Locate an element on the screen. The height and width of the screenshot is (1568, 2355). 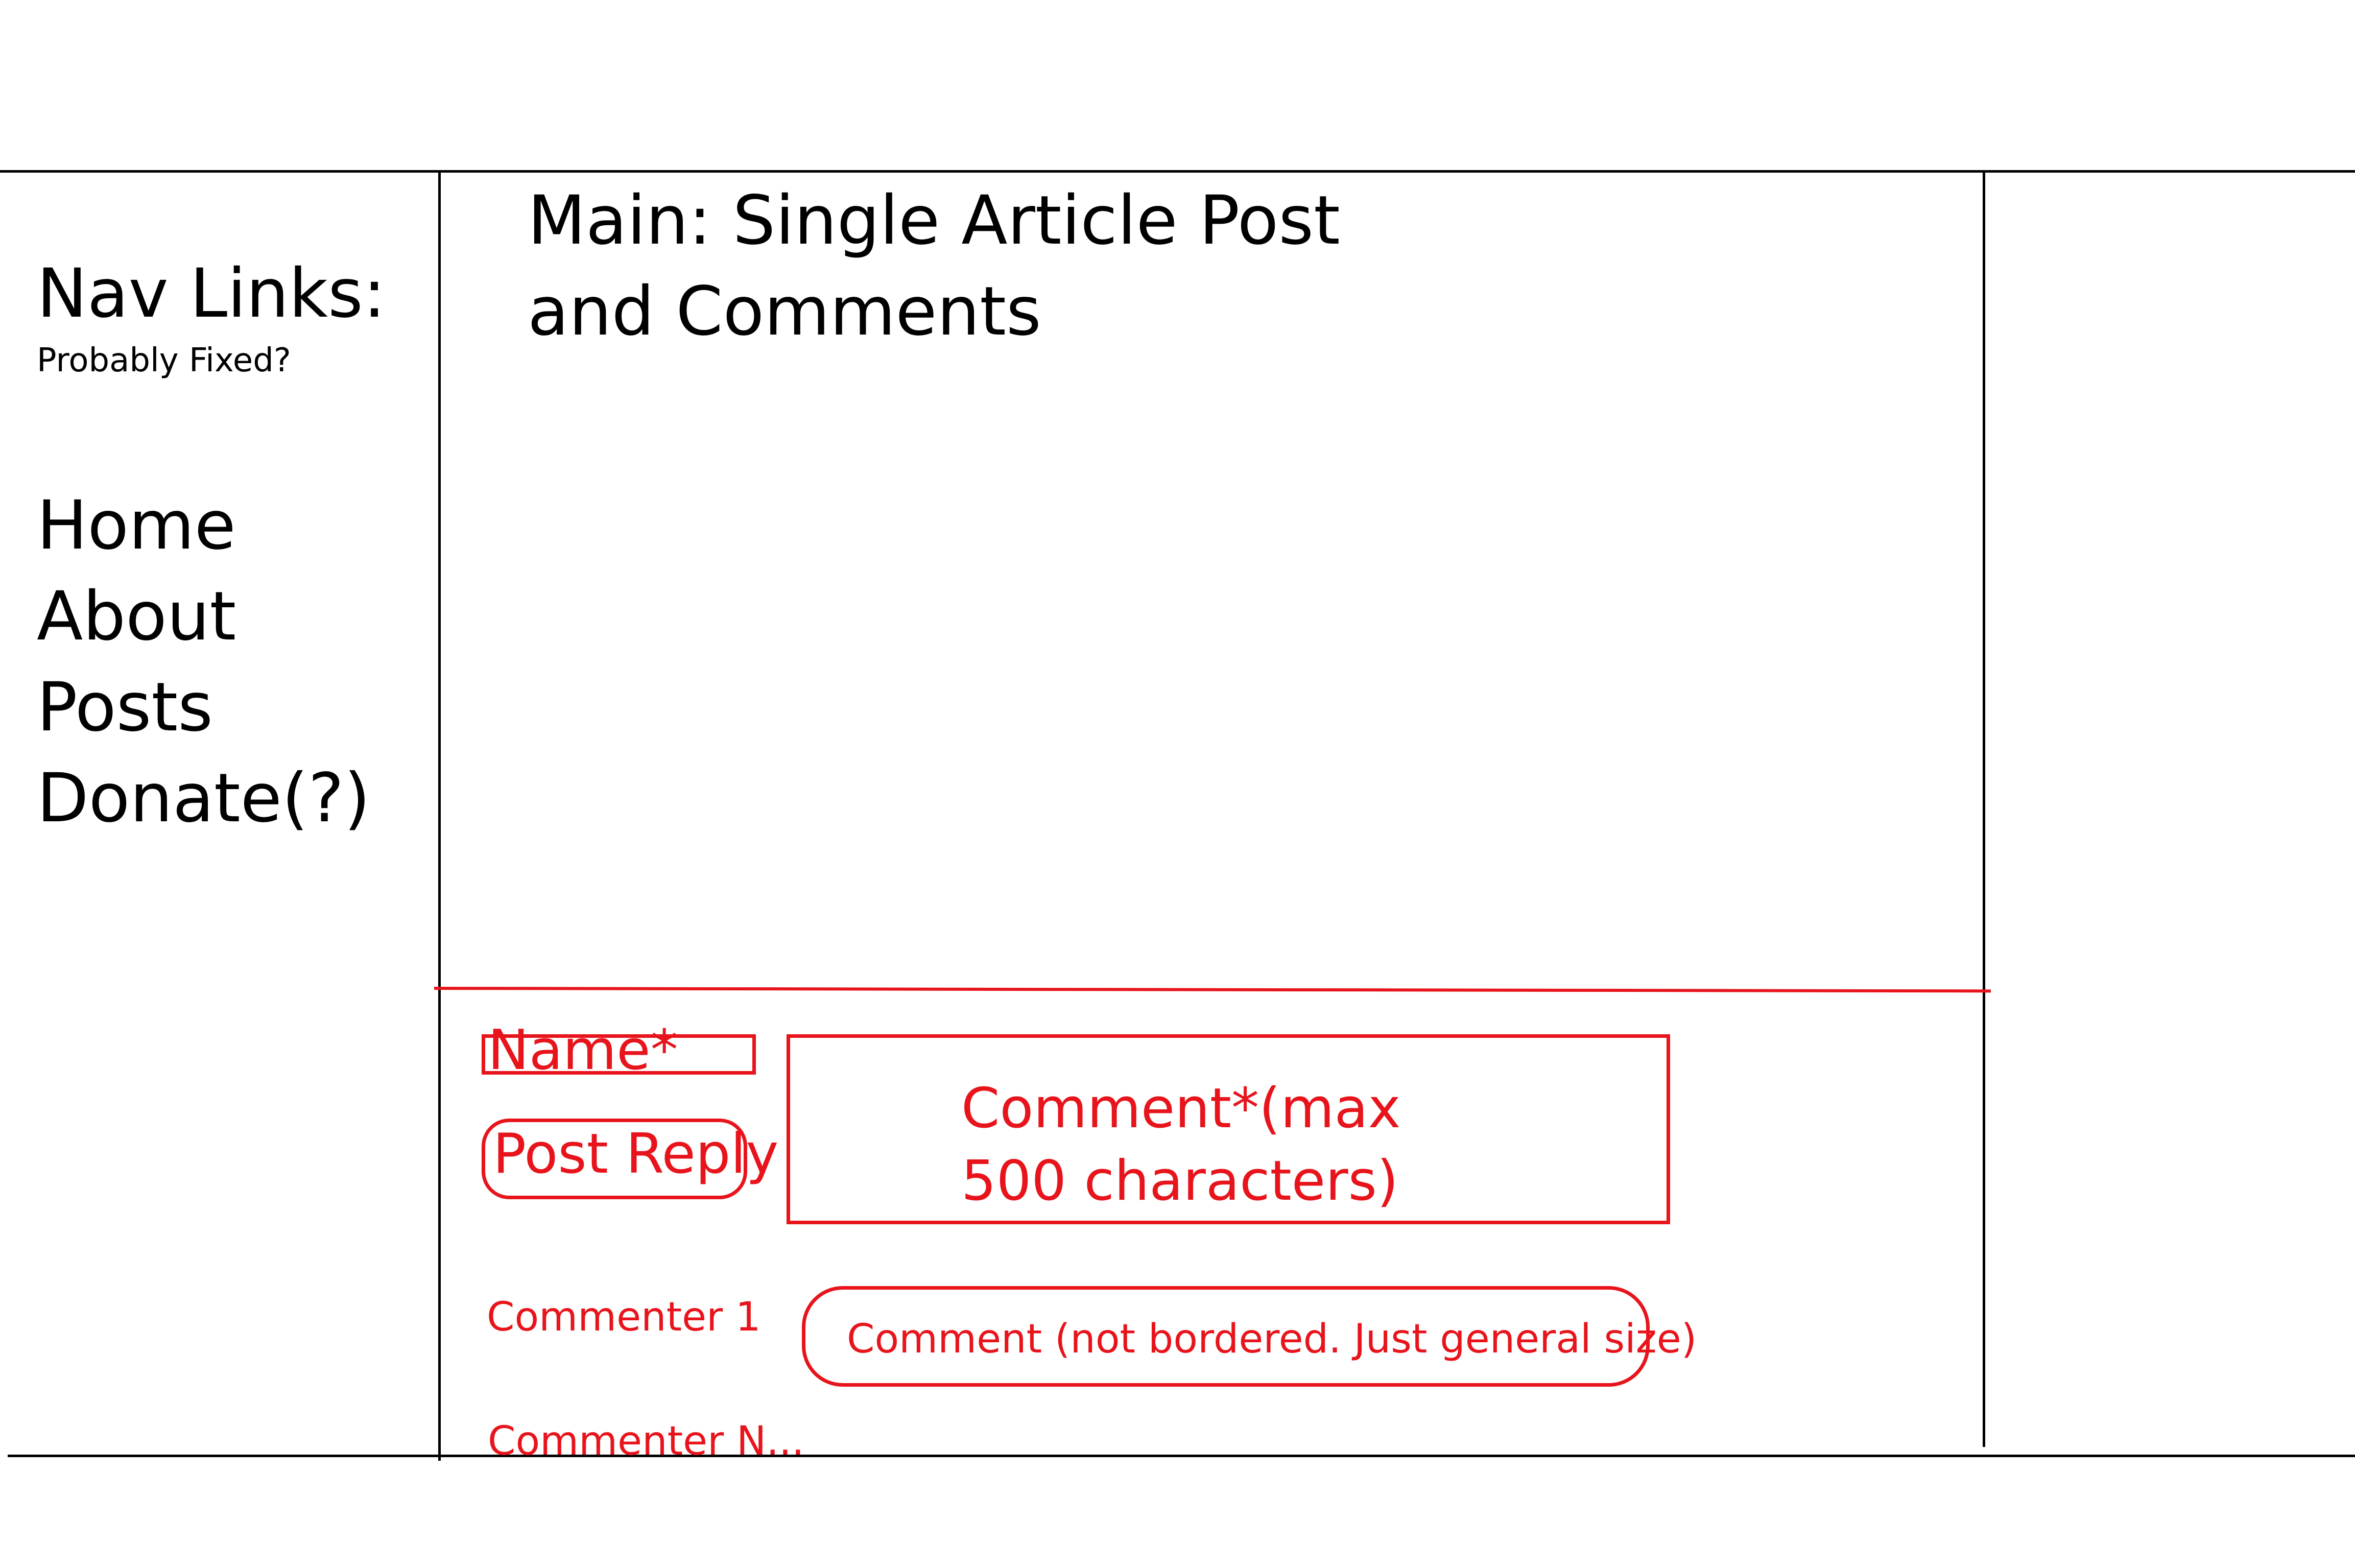
nav-item-home: Home is located at coordinates (203, 525).